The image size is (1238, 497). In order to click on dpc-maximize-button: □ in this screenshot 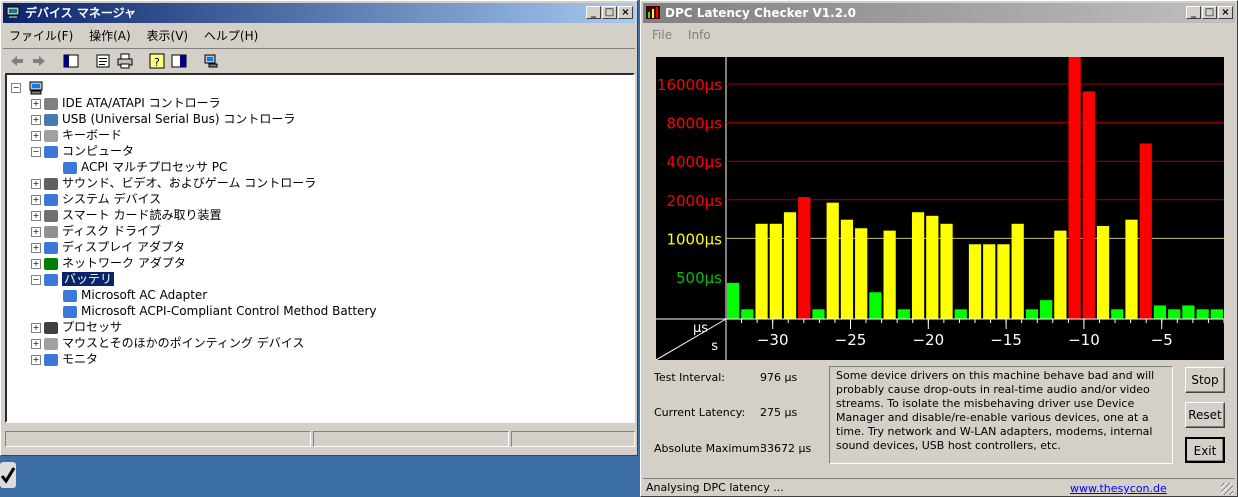, I will do `click(1209, 12)`.